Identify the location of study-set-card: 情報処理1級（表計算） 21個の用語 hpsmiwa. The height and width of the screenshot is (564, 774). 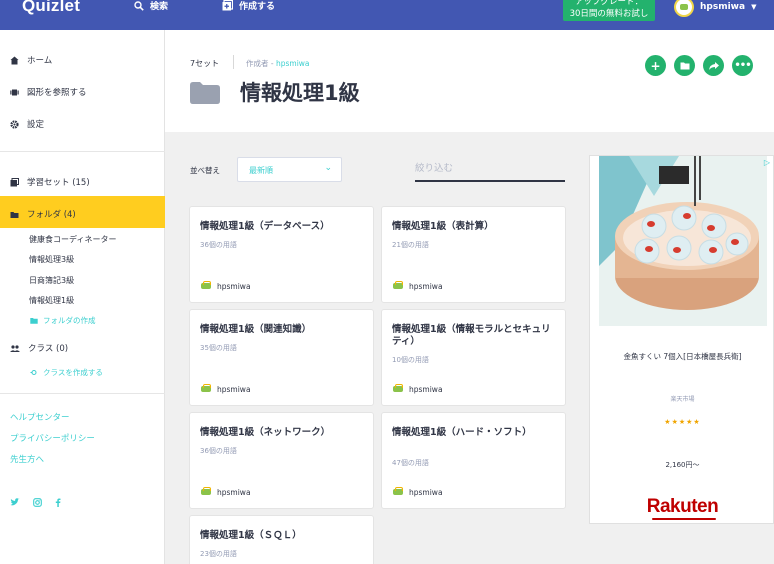
(473, 254).